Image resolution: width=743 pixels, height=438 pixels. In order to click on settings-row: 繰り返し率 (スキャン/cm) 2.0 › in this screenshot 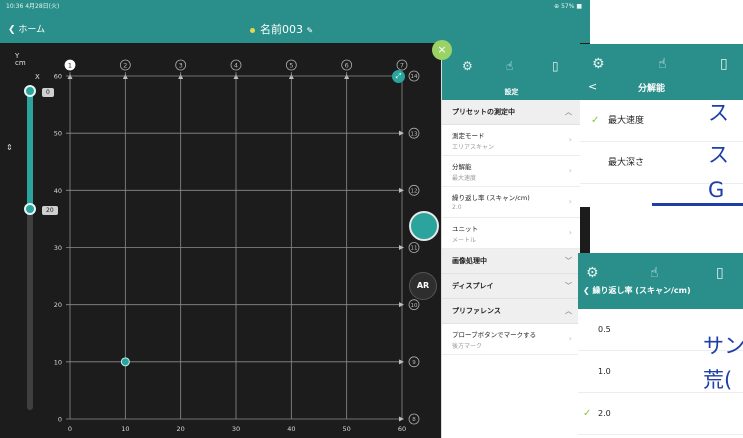, I will do `click(511, 202)`.